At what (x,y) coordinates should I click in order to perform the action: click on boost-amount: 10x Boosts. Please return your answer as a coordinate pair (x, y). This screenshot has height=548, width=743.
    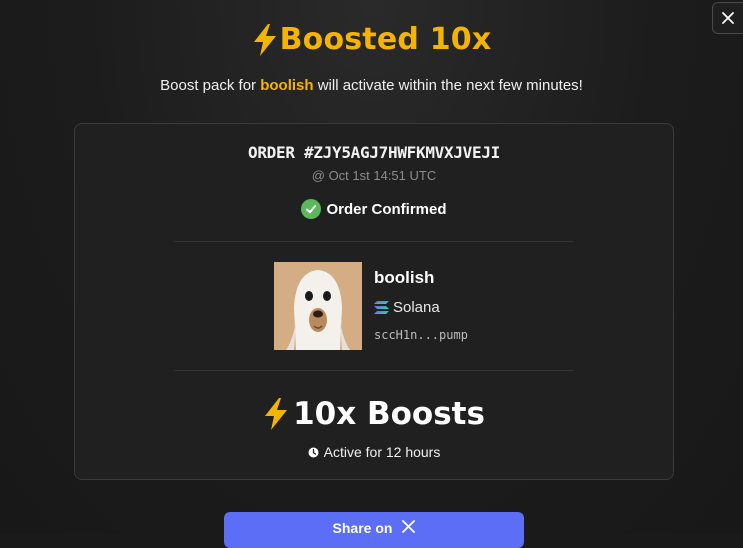
    Looking at the image, I should click on (374, 414).